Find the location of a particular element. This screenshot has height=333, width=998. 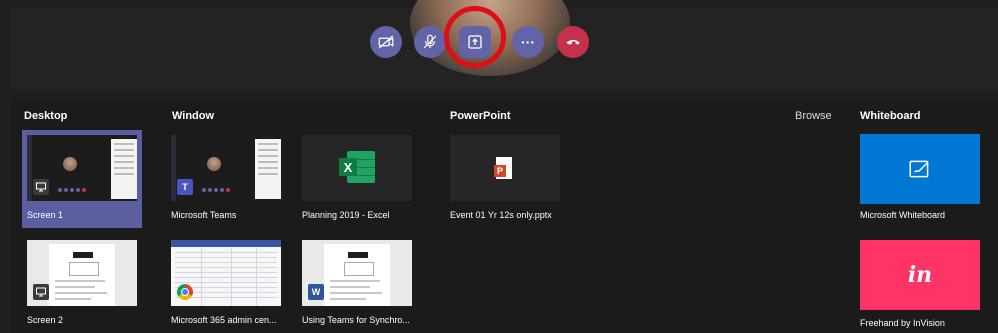

file-thumbnail: P is located at coordinates (505, 168).